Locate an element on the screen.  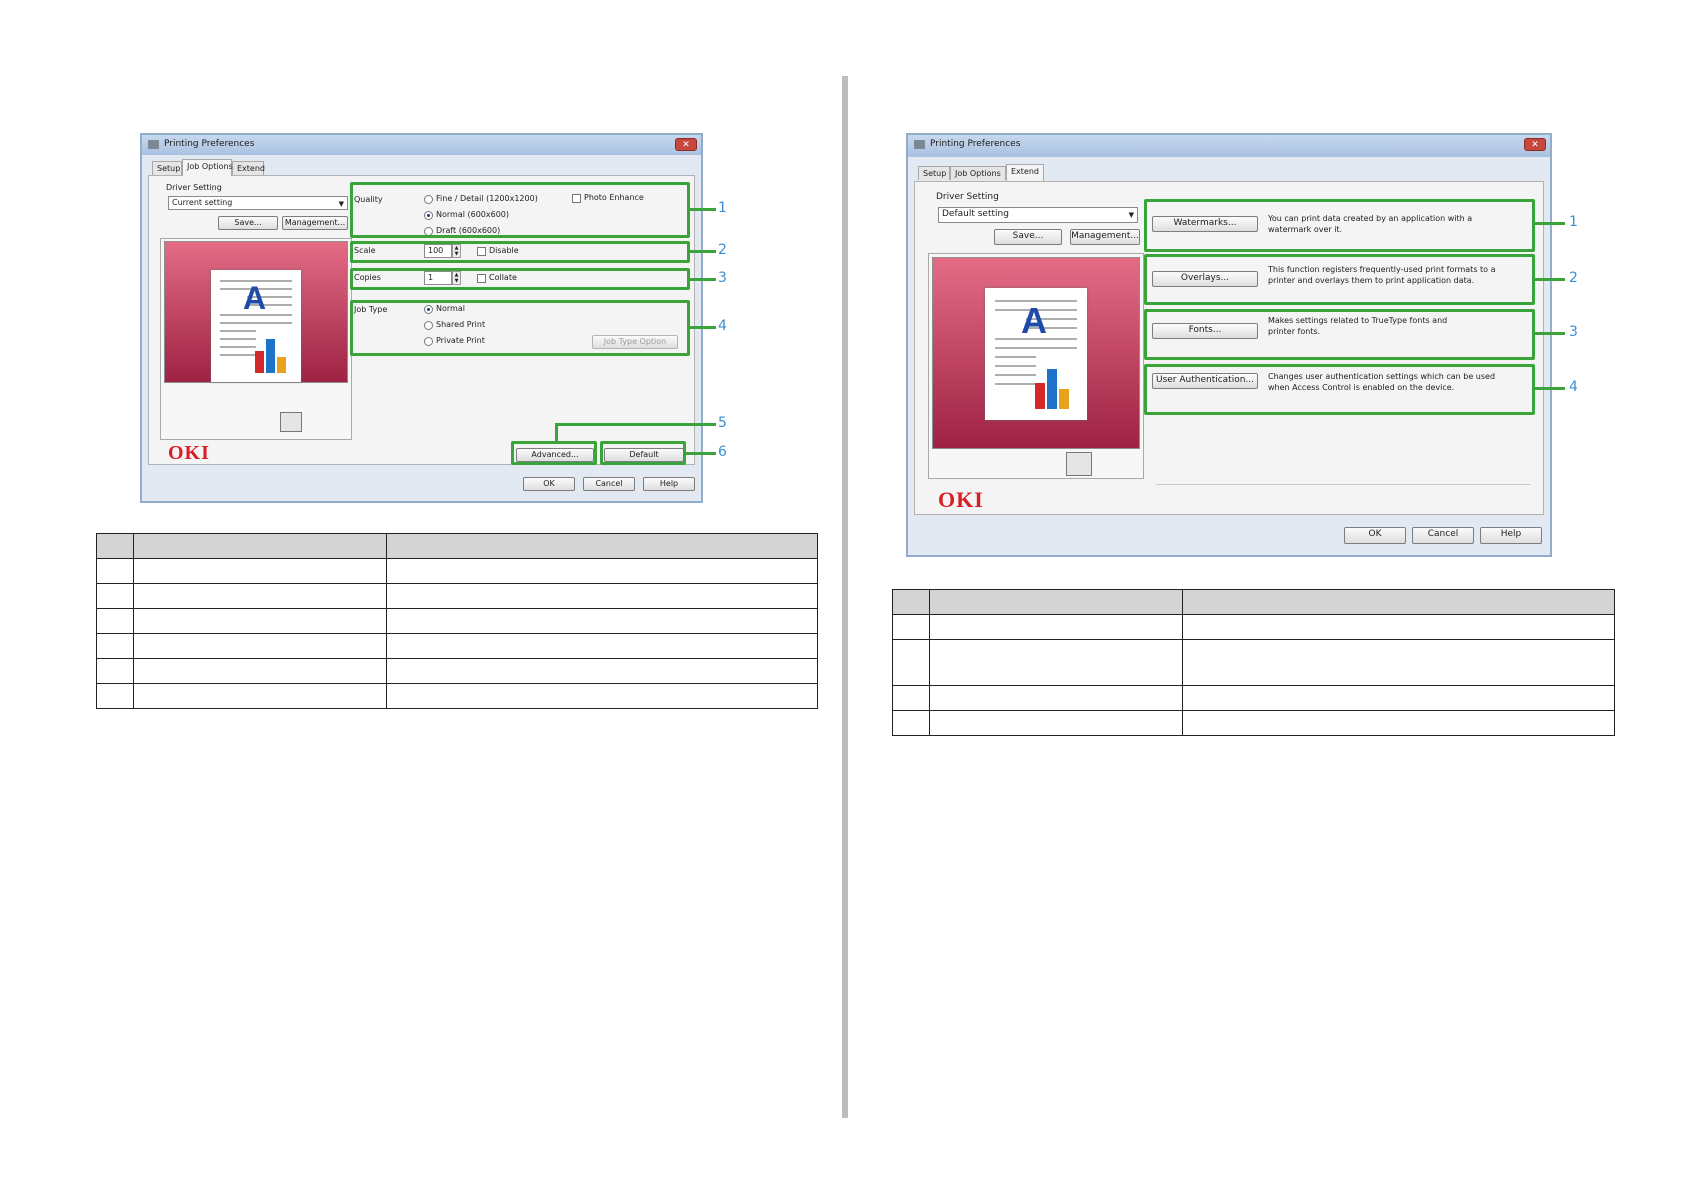
highlight-quality is located at coordinates (520, 210).